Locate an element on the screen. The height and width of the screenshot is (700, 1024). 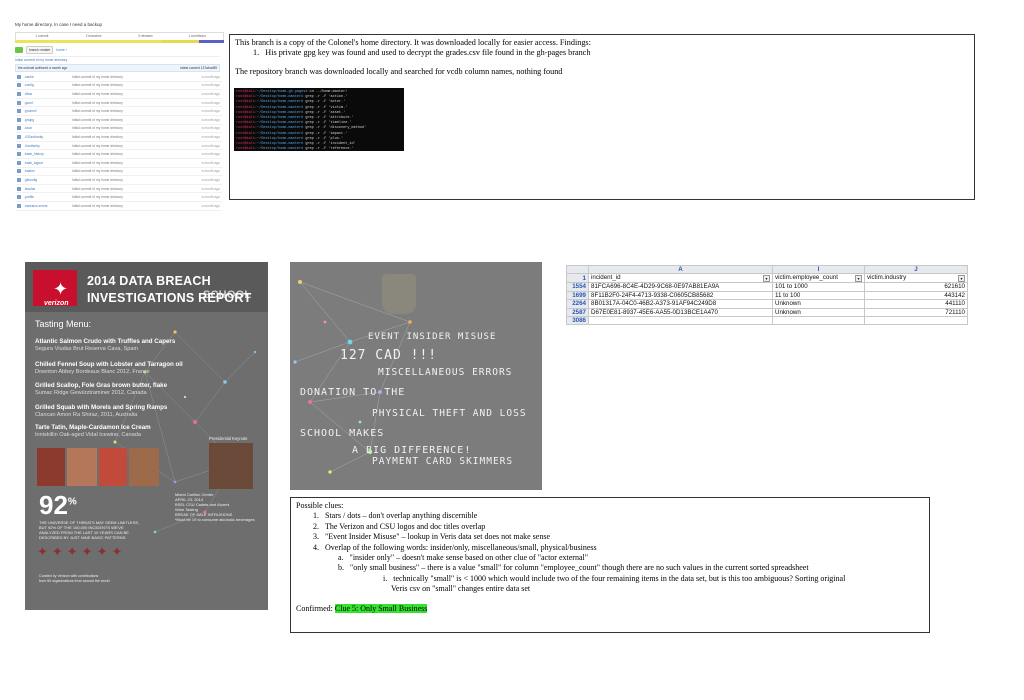
commits-stat: 1 commit is located at coordinates (42, 36).